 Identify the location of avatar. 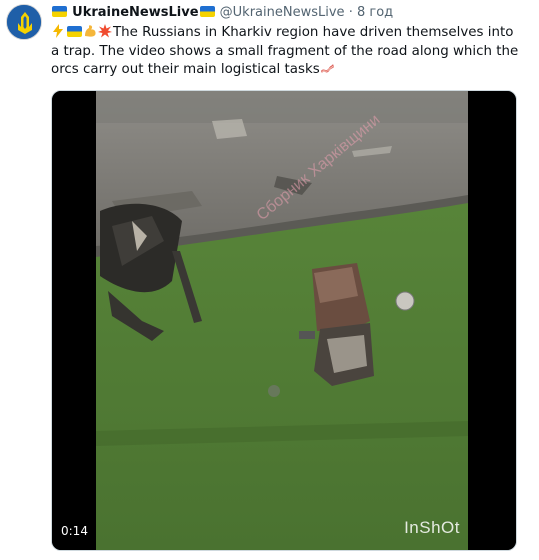
(24, 22).